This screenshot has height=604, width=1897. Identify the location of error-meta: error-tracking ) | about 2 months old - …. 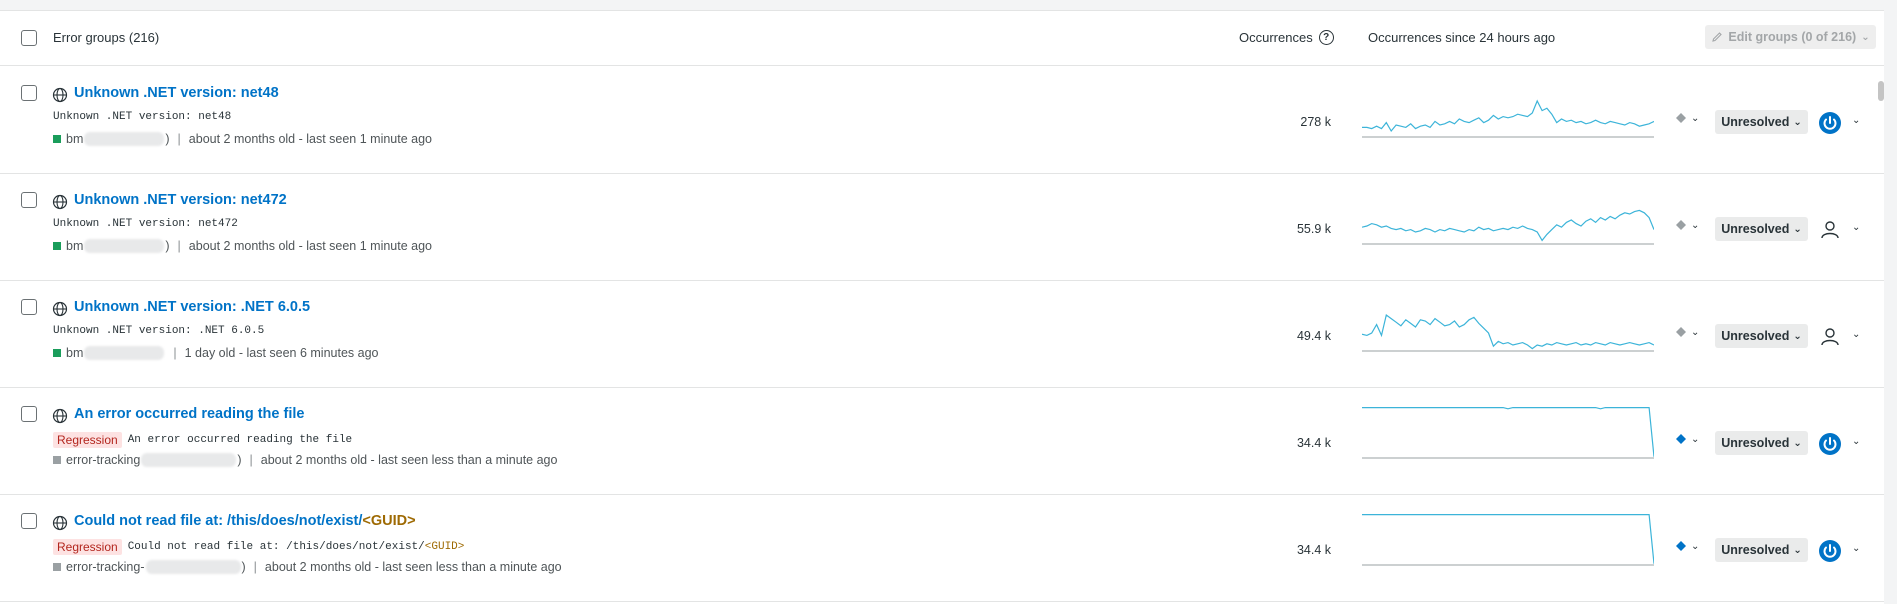
(305, 460).